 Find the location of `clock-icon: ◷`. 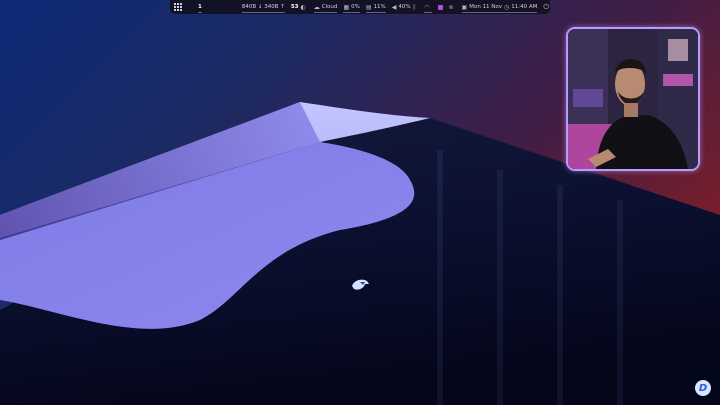

clock-icon: ◷ is located at coordinates (506, 7).